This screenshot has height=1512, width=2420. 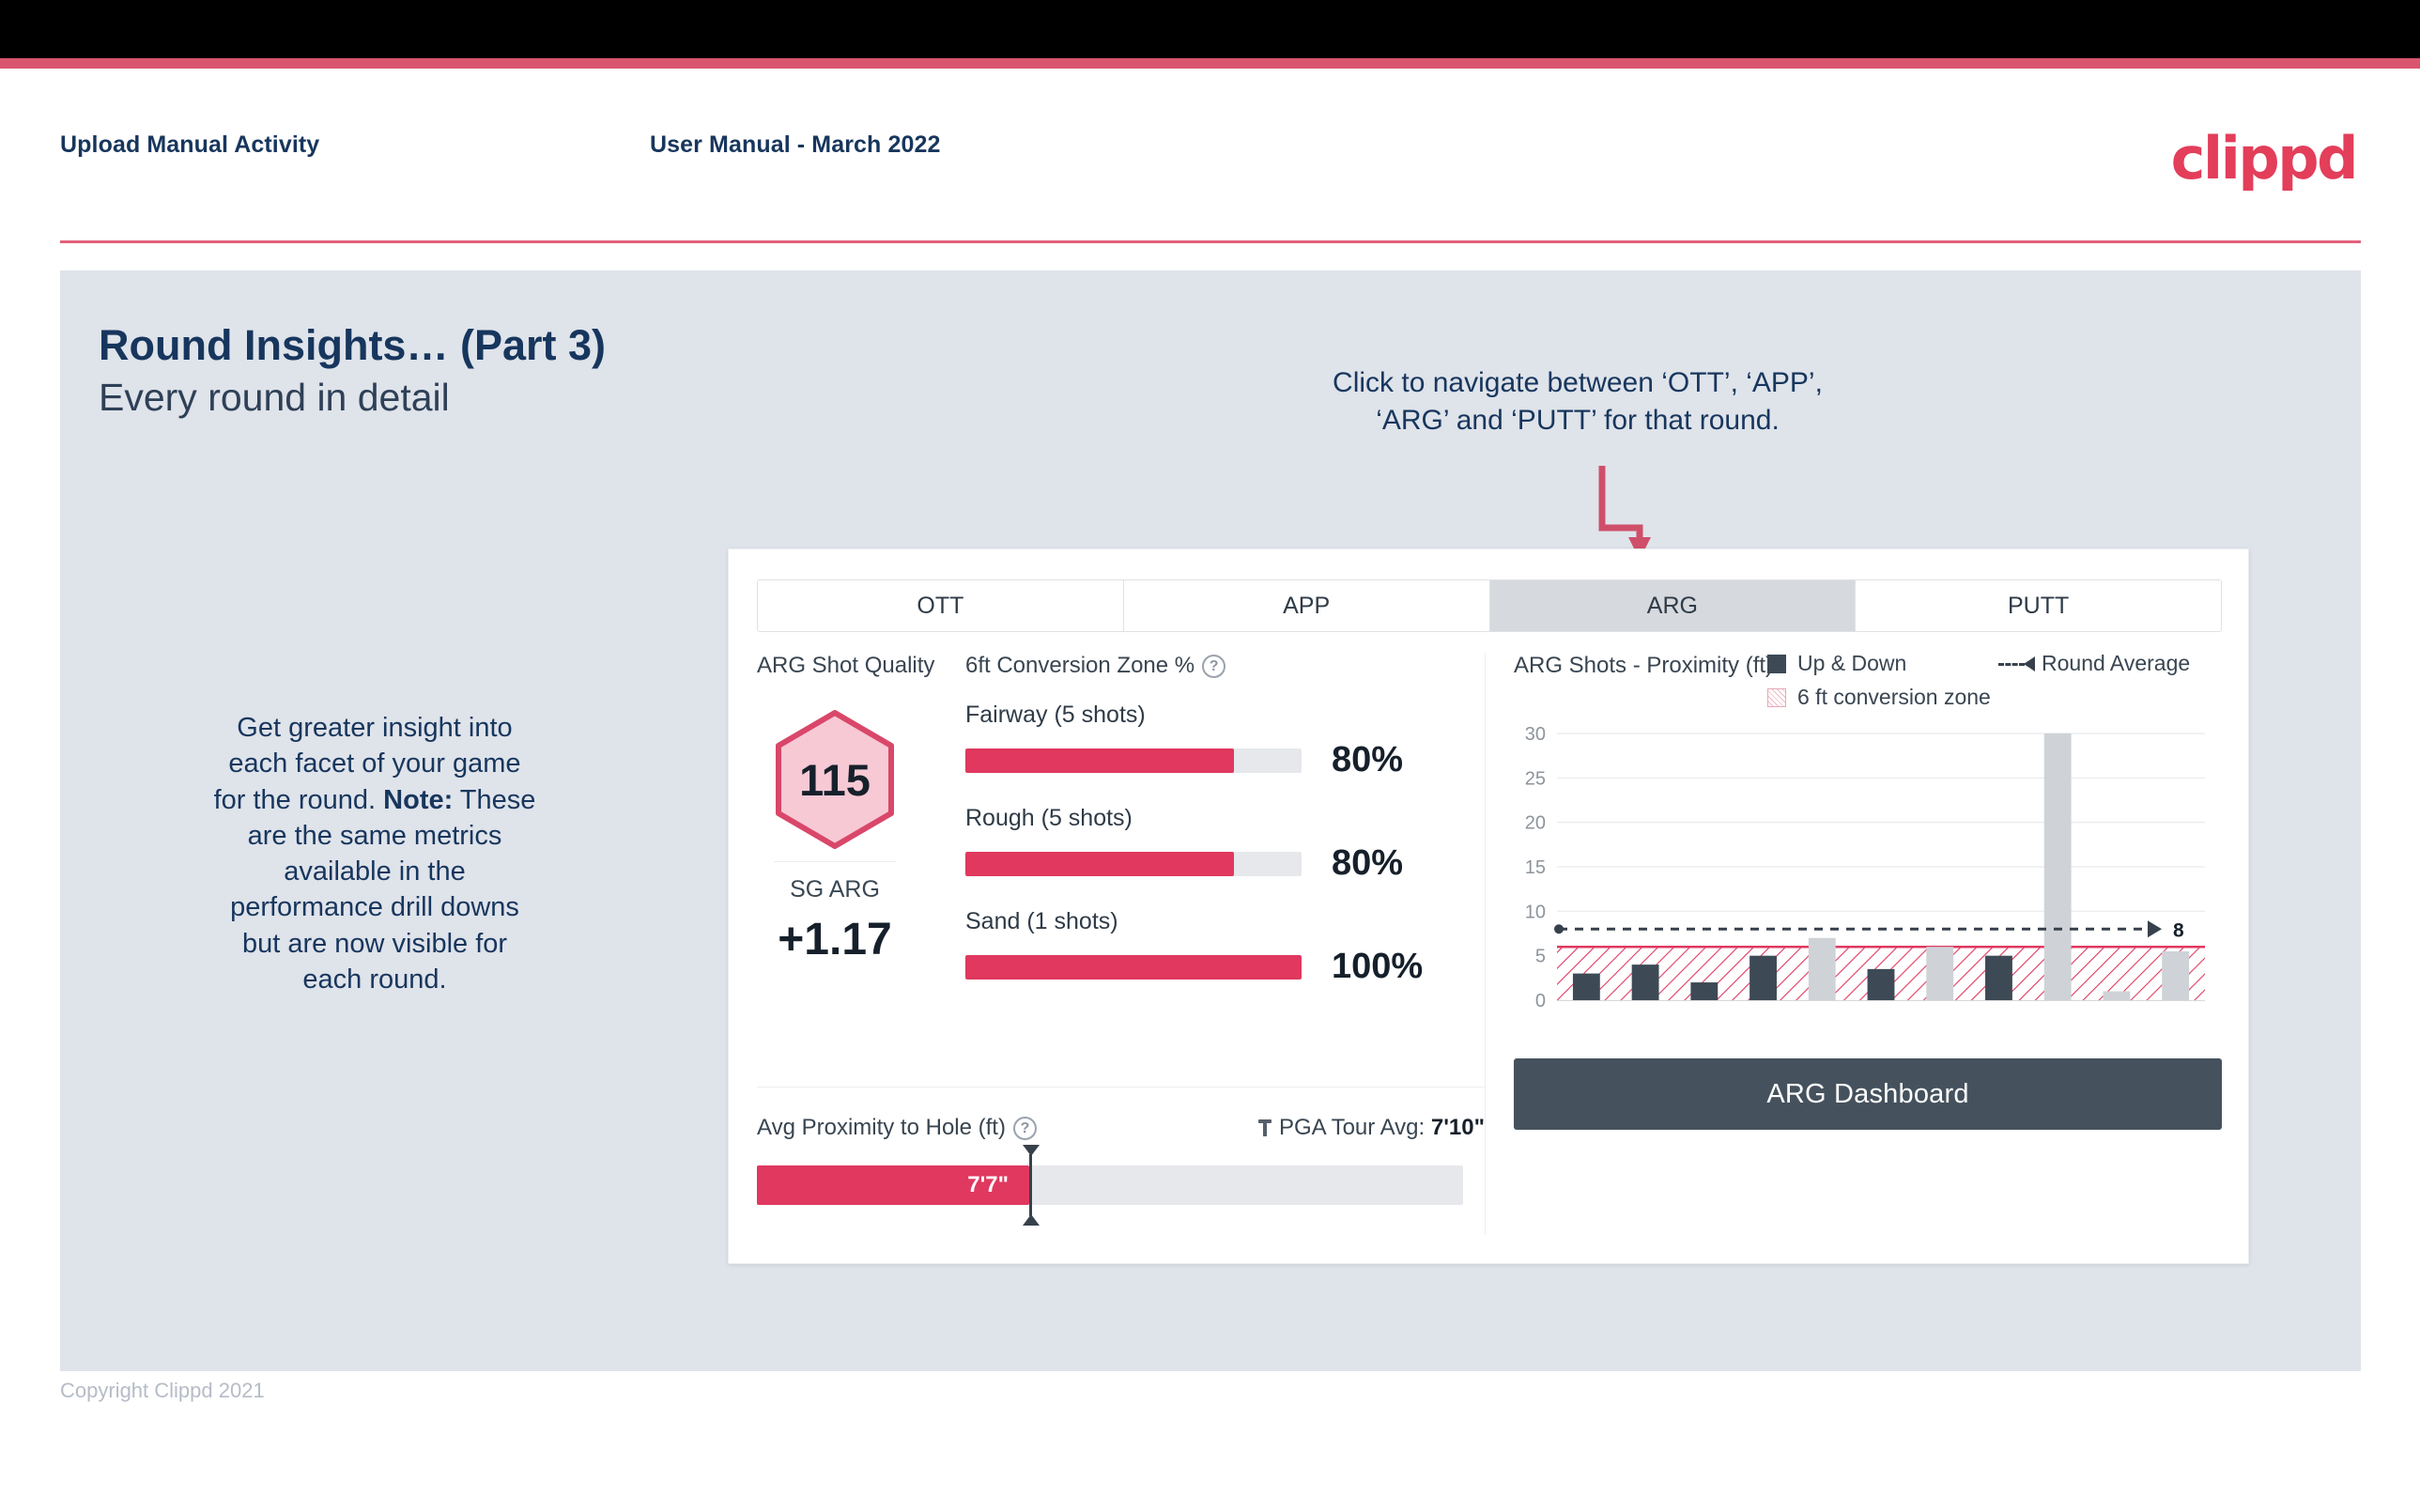 What do you see at coordinates (2155, 929) in the screenshot?
I see `round-average-arrow-icon` at bounding box center [2155, 929].